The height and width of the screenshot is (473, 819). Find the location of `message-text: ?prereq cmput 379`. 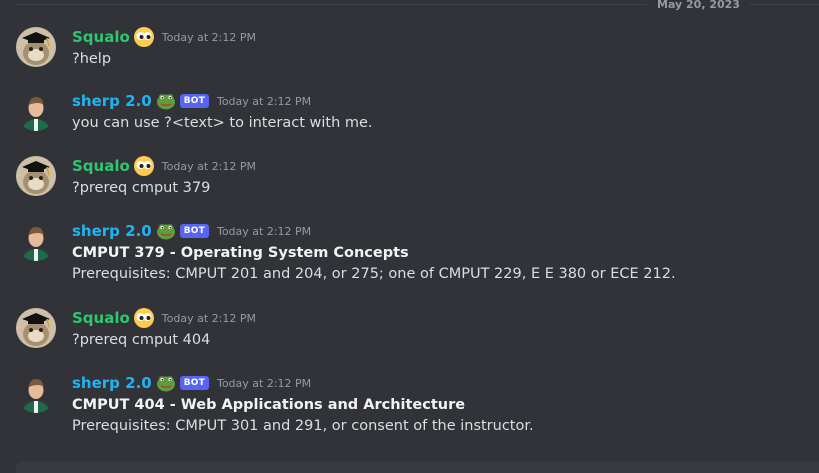

message-text: ?prereq cmput 379 is located at coordinates (141, 188).